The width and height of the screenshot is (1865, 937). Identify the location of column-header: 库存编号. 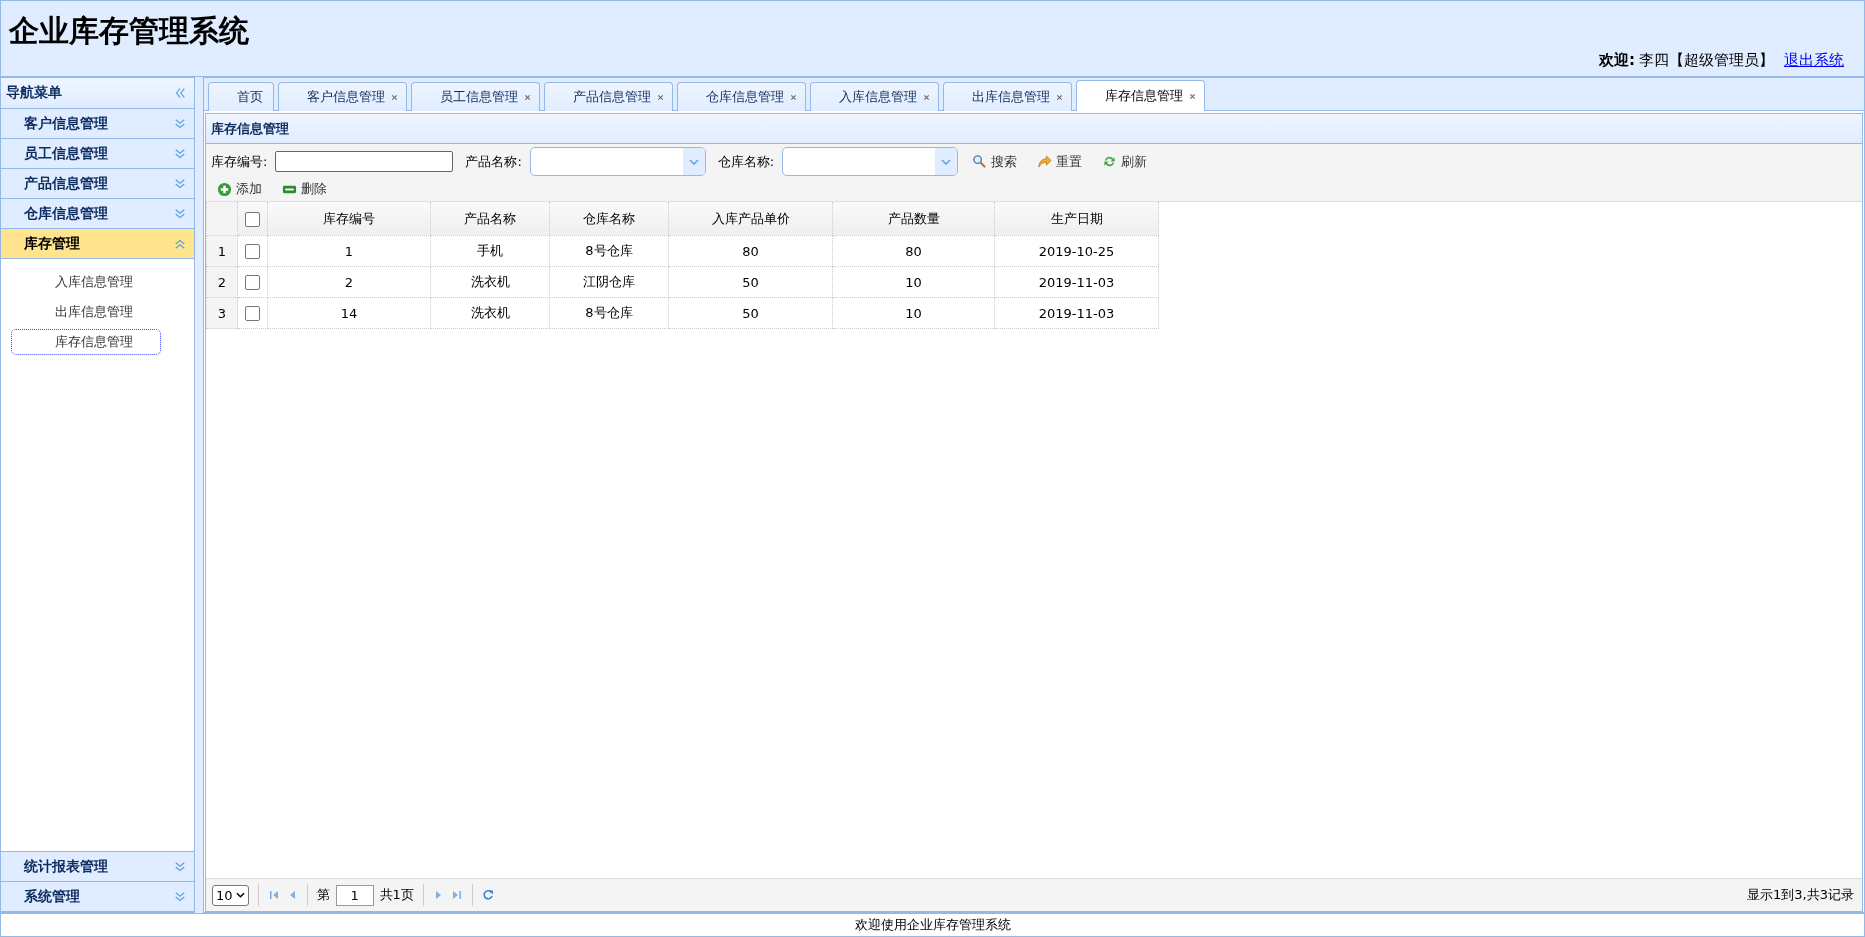
(349, 219).